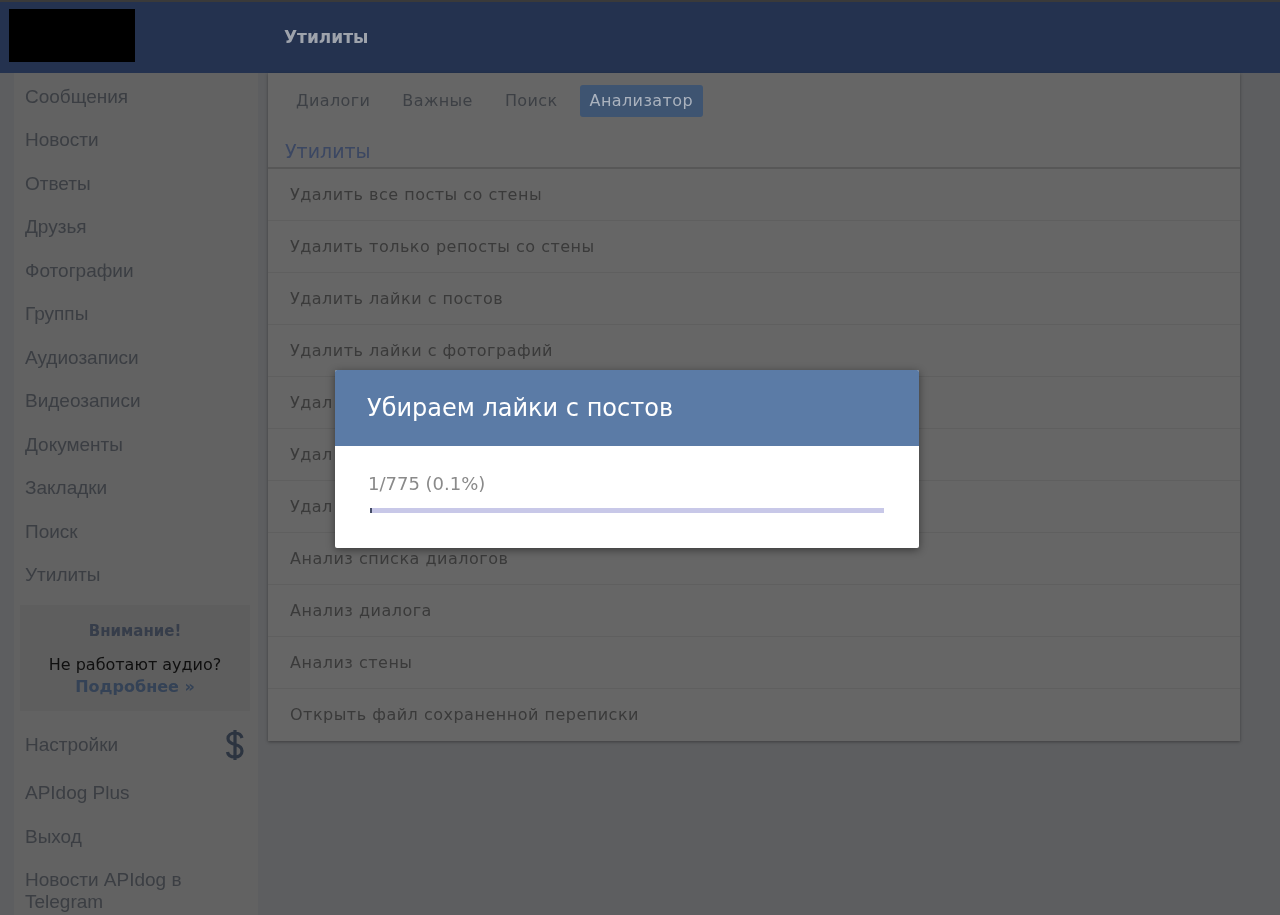  I want to click on notice-text: Не работают аудио?, so click(135, 665).